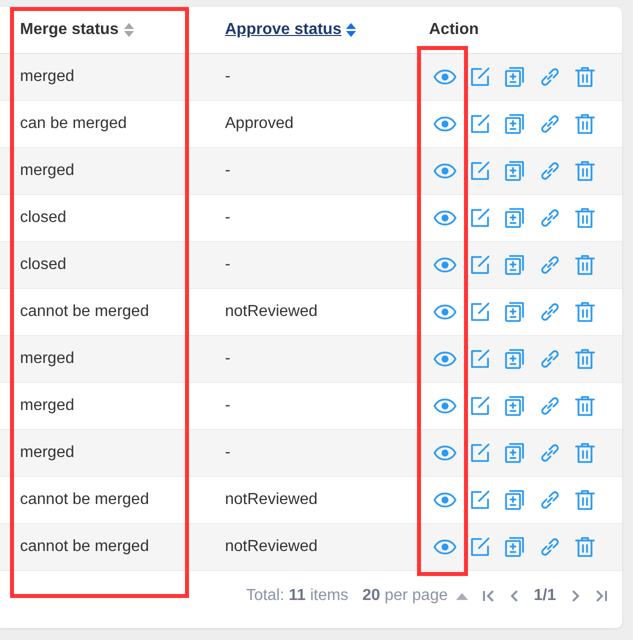 This screenshot has width=633, height=640. I want to click on prev-page-button, so click(515, 596).